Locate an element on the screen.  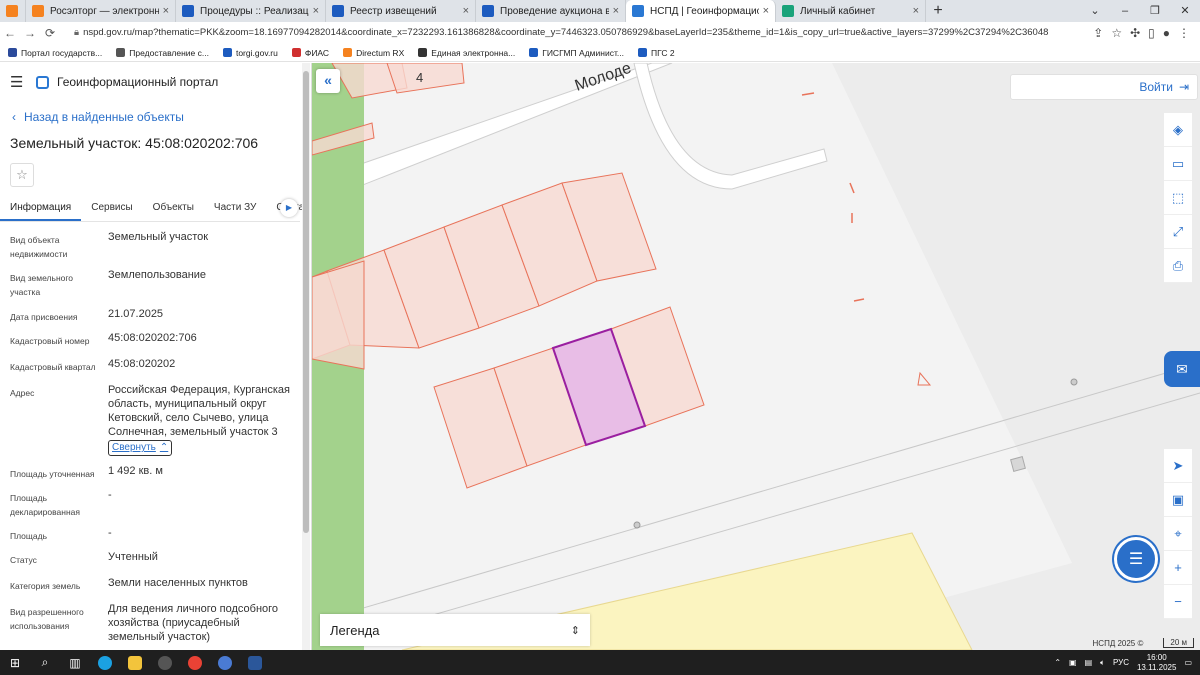
browser-tab: Росэлторг — электронная торг × is located at coordinates (101, 11).